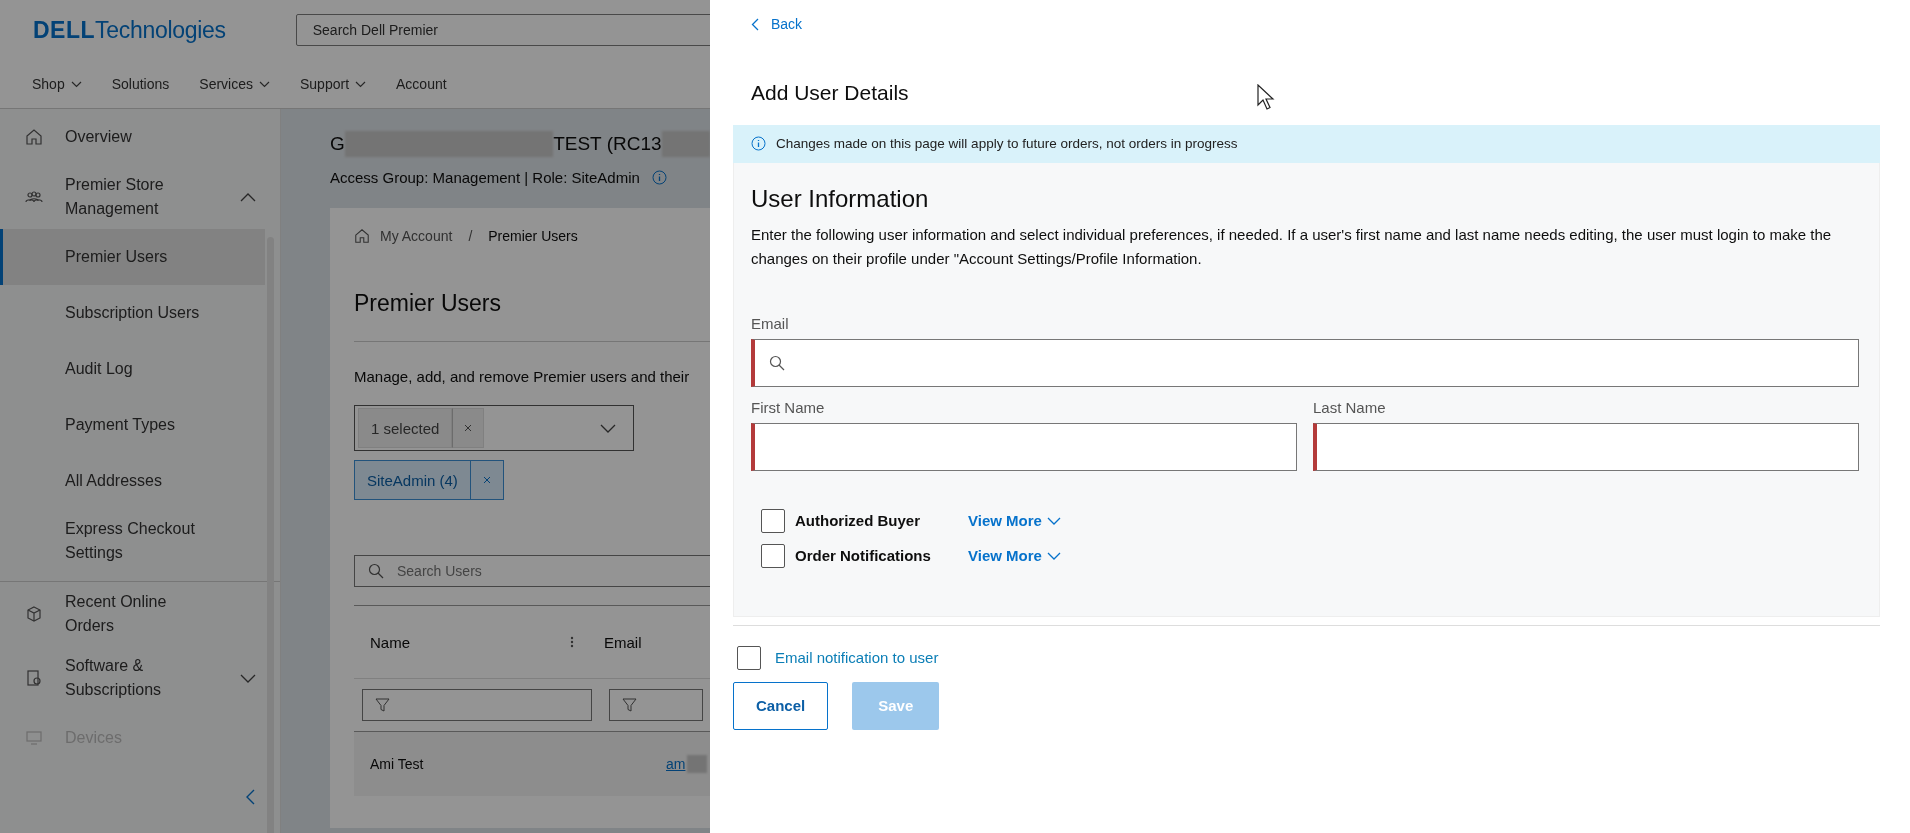  What do you see at coordinates (494, 428) in the screenshot?
I see `role-select: 1 selected` at bounding box center [494, 428].